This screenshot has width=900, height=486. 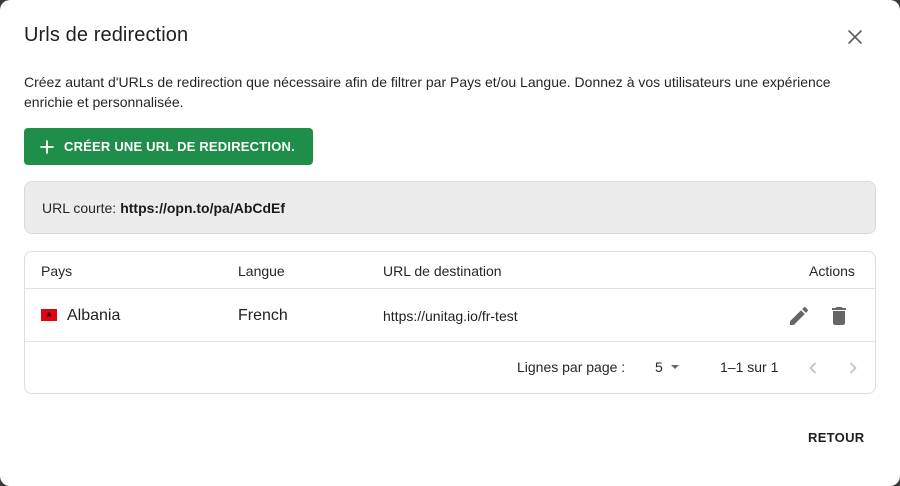 I want to click on column-header-actions: Actions, so click(x=832, y=271).